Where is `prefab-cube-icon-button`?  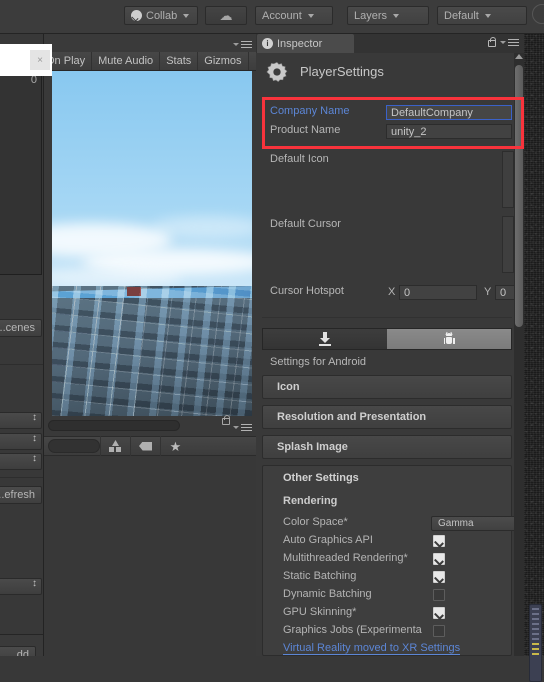 prefab-cube-icon-button is located at coordinates (115, 446).